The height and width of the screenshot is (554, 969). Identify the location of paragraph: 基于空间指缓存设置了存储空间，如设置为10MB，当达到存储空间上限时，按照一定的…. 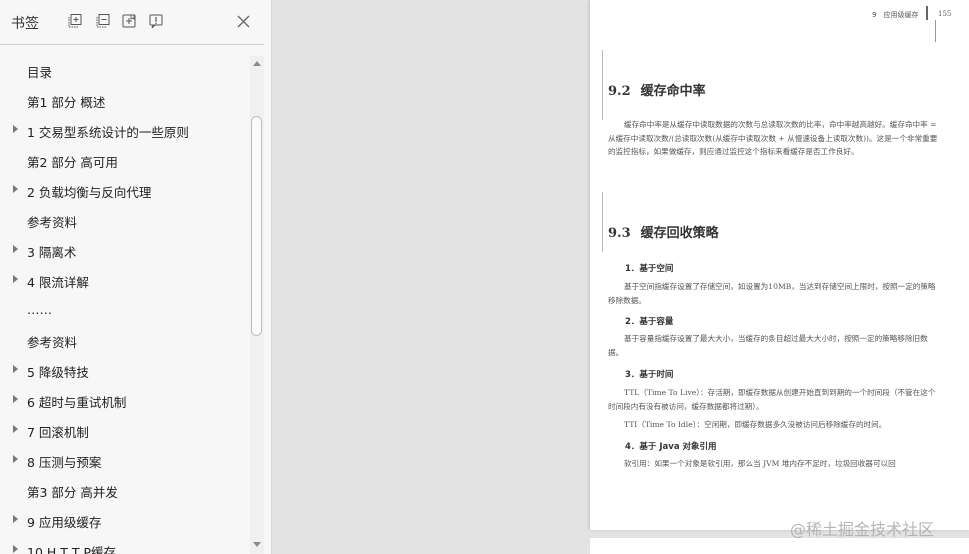
(772, 293).